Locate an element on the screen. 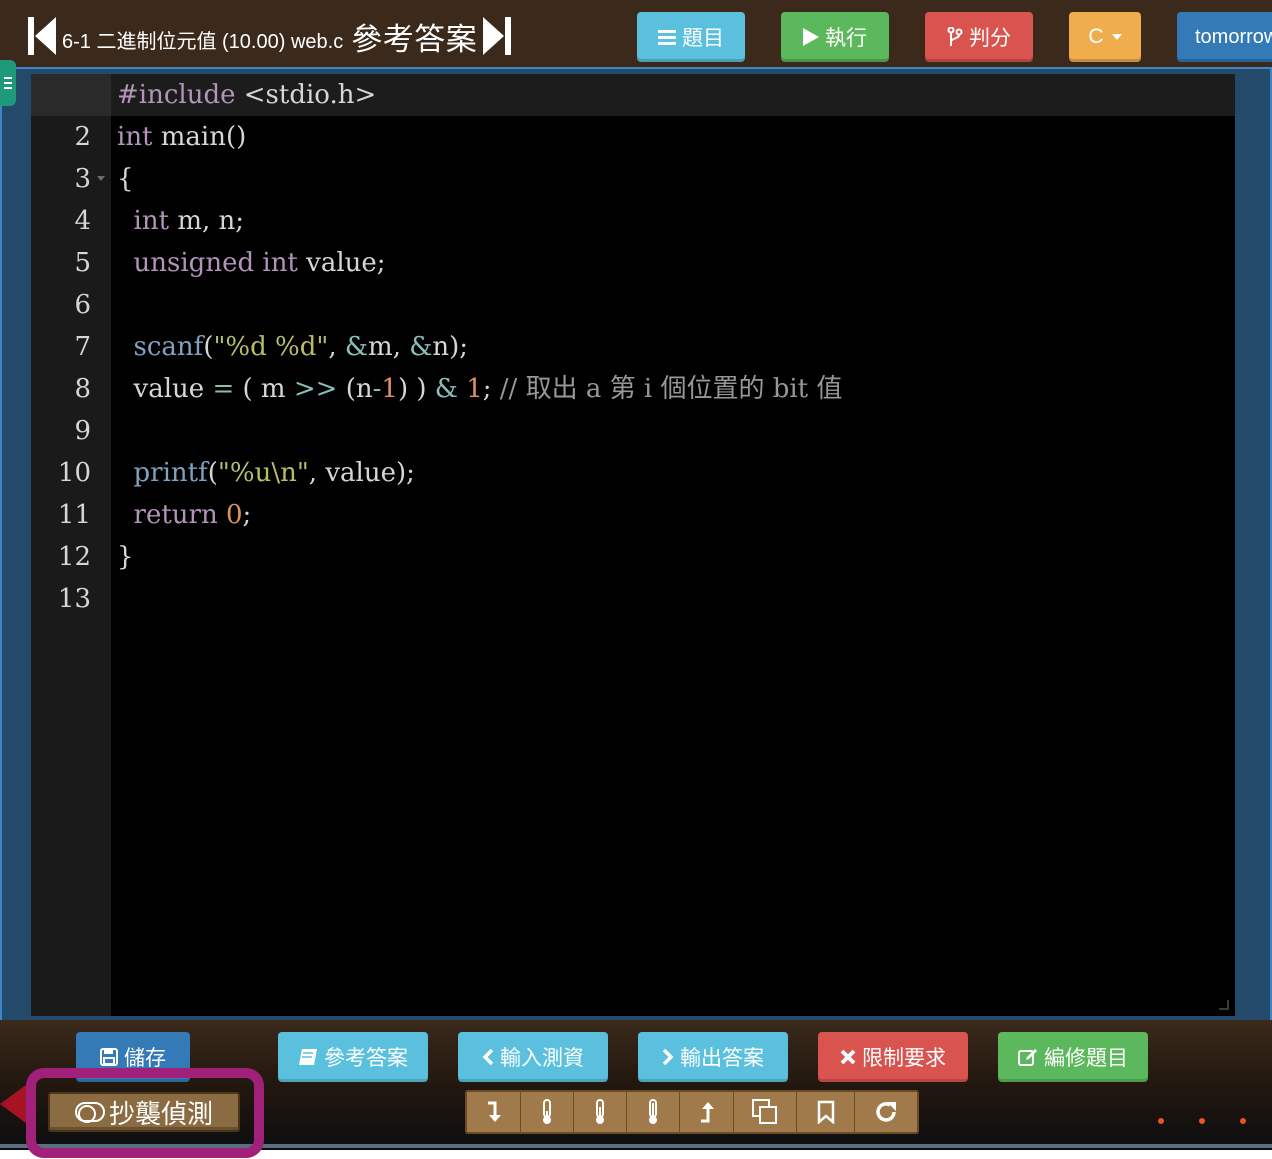 The height and width of the screenshot is (1159, 1272). line-number: 13 is located at coordinates (74, 599).